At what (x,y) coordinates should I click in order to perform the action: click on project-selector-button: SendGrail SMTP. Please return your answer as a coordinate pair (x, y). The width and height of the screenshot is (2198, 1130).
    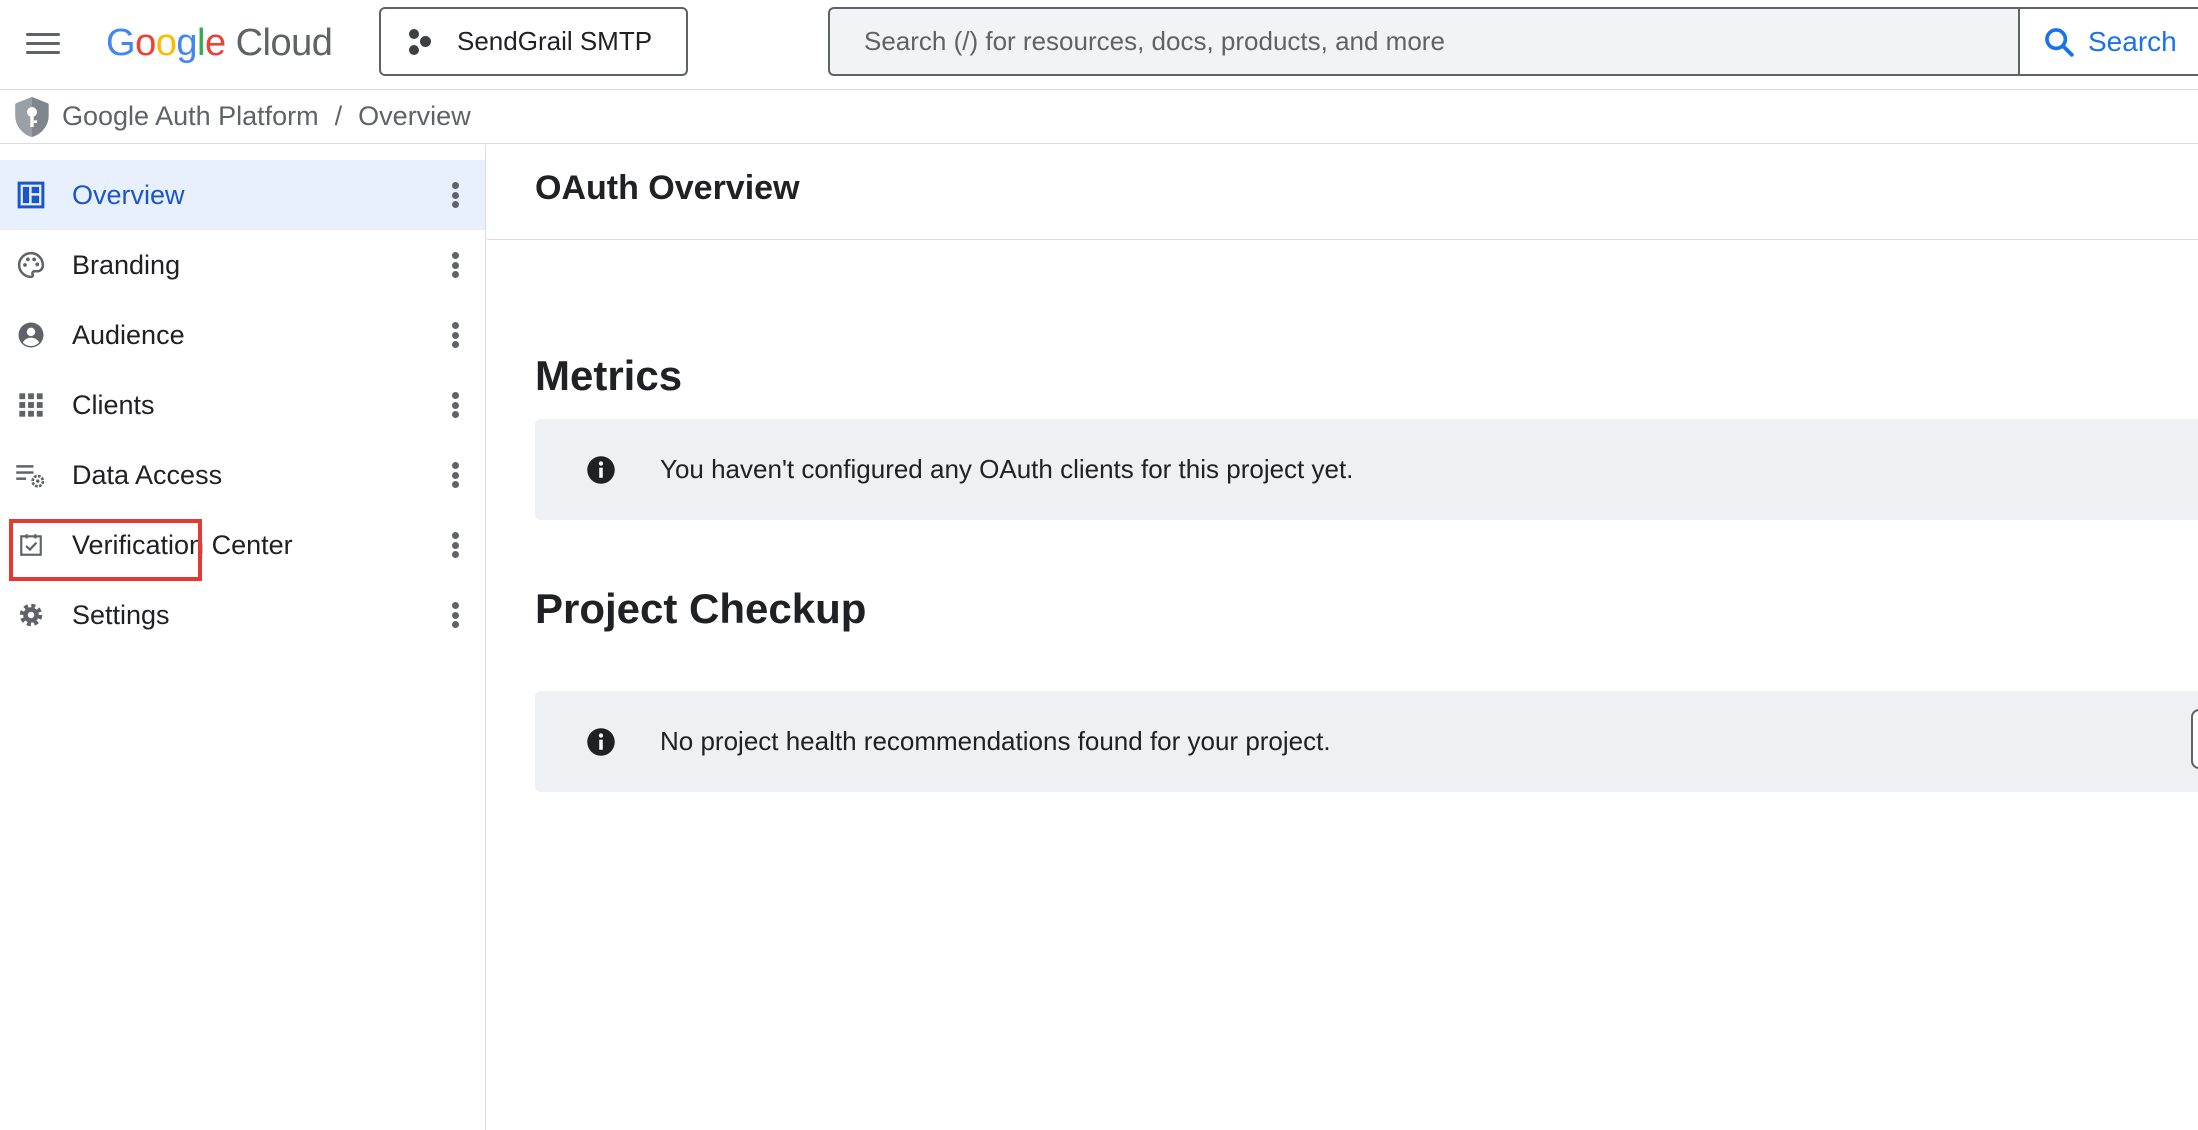
    Looking at the image, I should click on (533, 41).